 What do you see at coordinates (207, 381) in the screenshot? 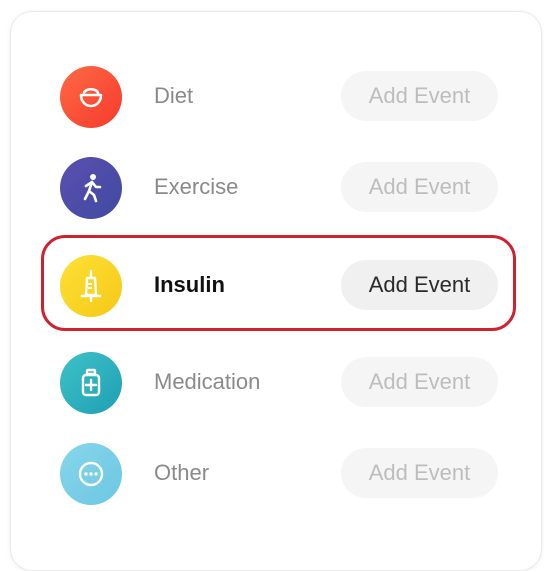
I see `event-label-medication: Medication` at bounding box center [207, 381].